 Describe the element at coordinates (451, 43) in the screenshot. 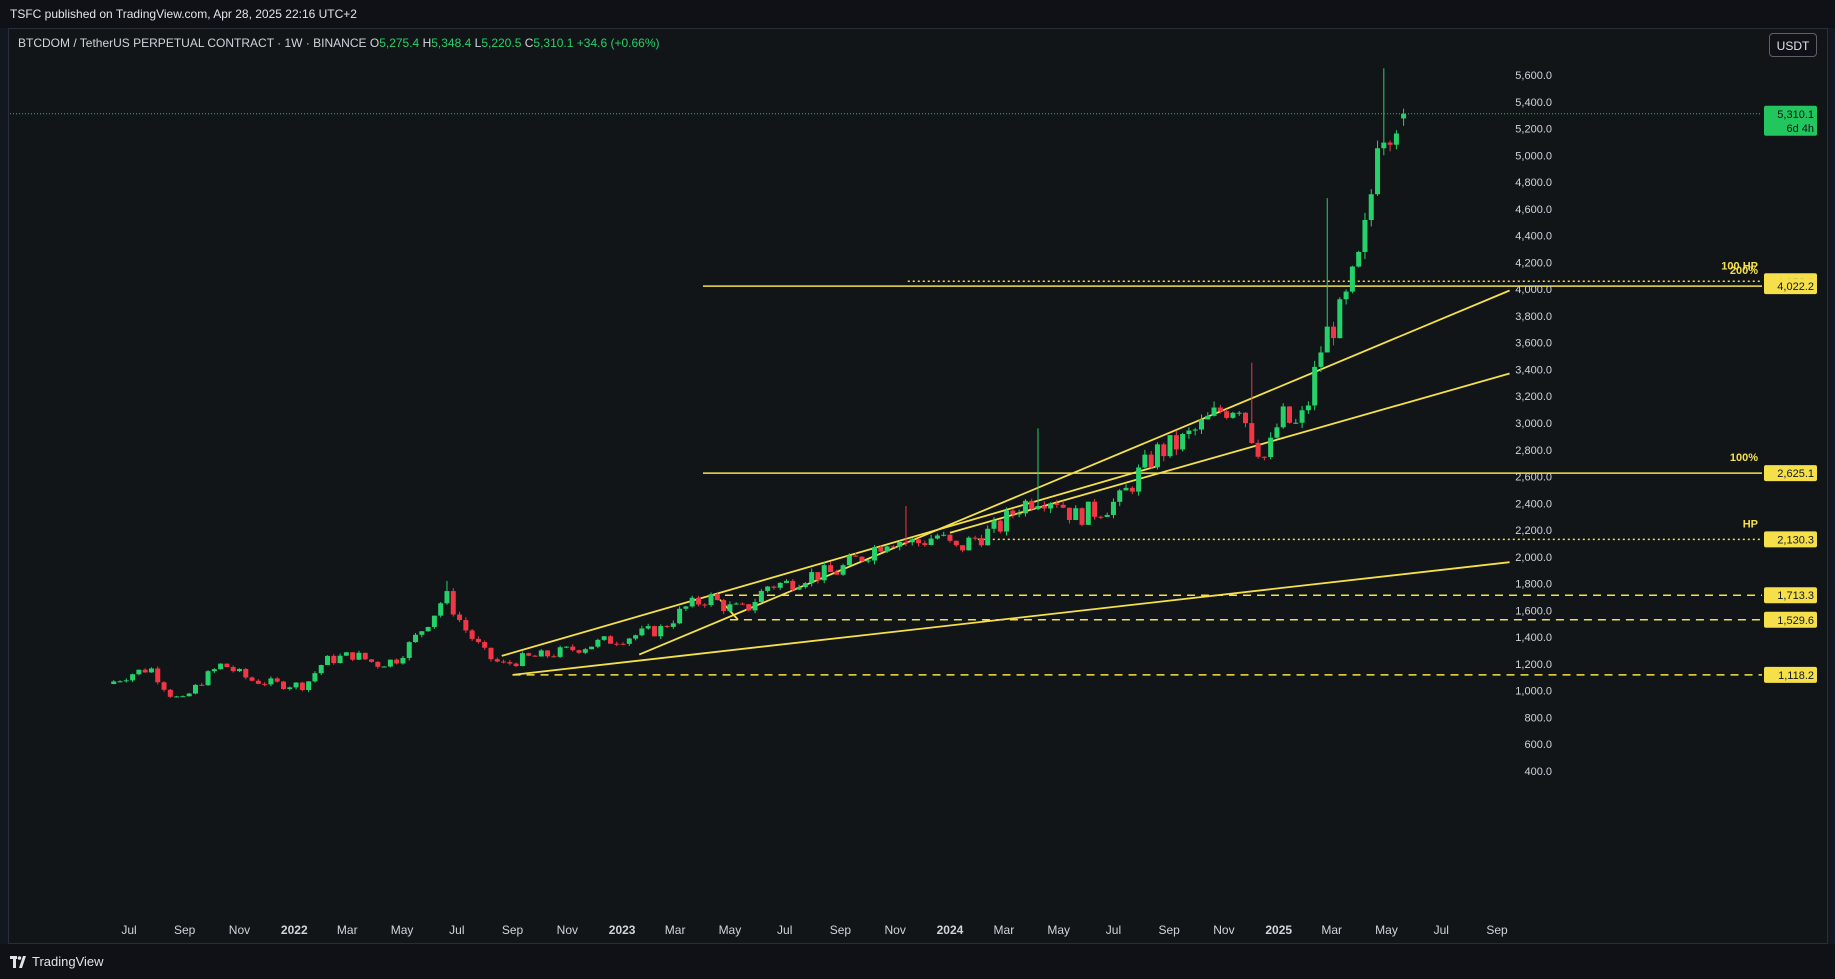

I see `high-value: 5,348.4` at that location.